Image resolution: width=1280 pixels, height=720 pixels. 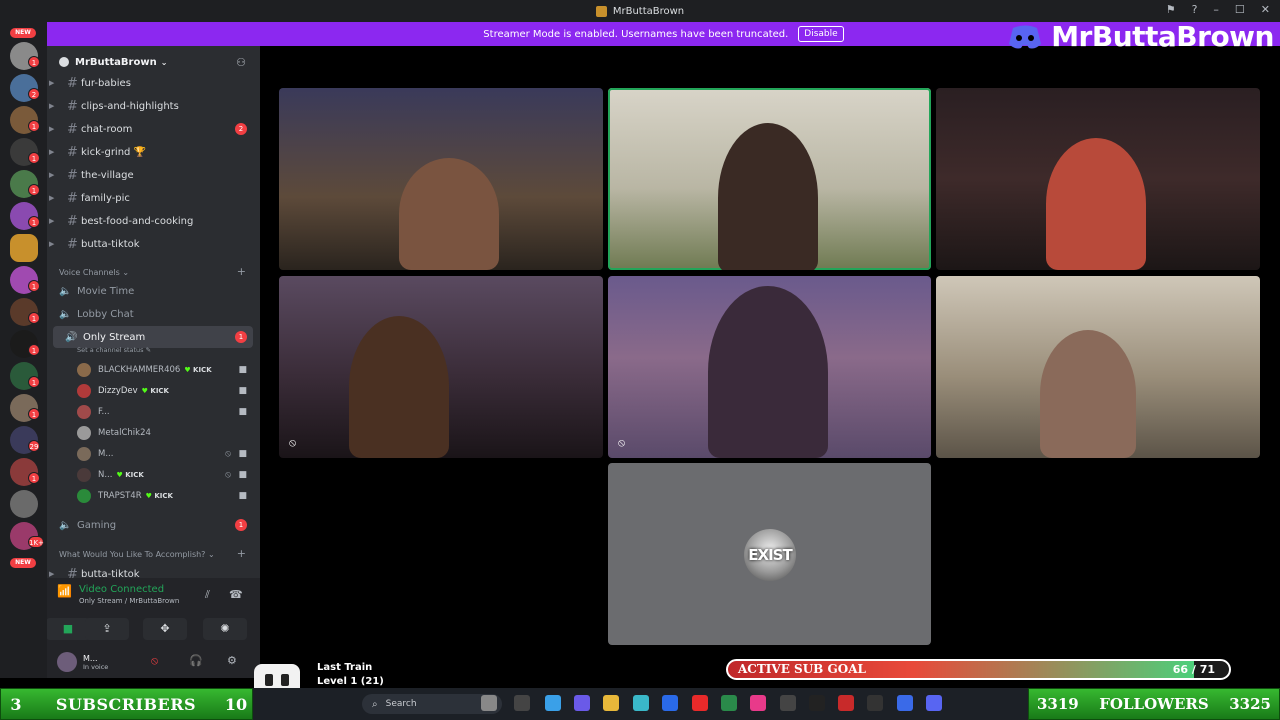 What do you see at coordinates (232, 660) in the screenshot?
I see `settings-gear-icon: ⚙` at bounding box center [232, 660].